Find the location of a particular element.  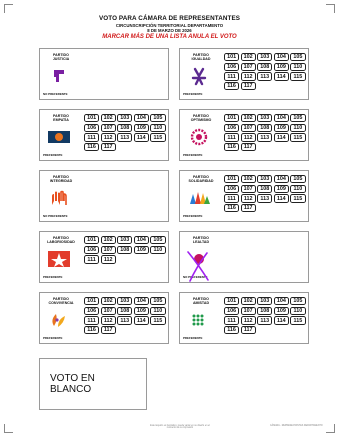

party-box-justicia: PARTIDO JUSTICIA NO PREFERENTE is located at coordinates (104, 74).